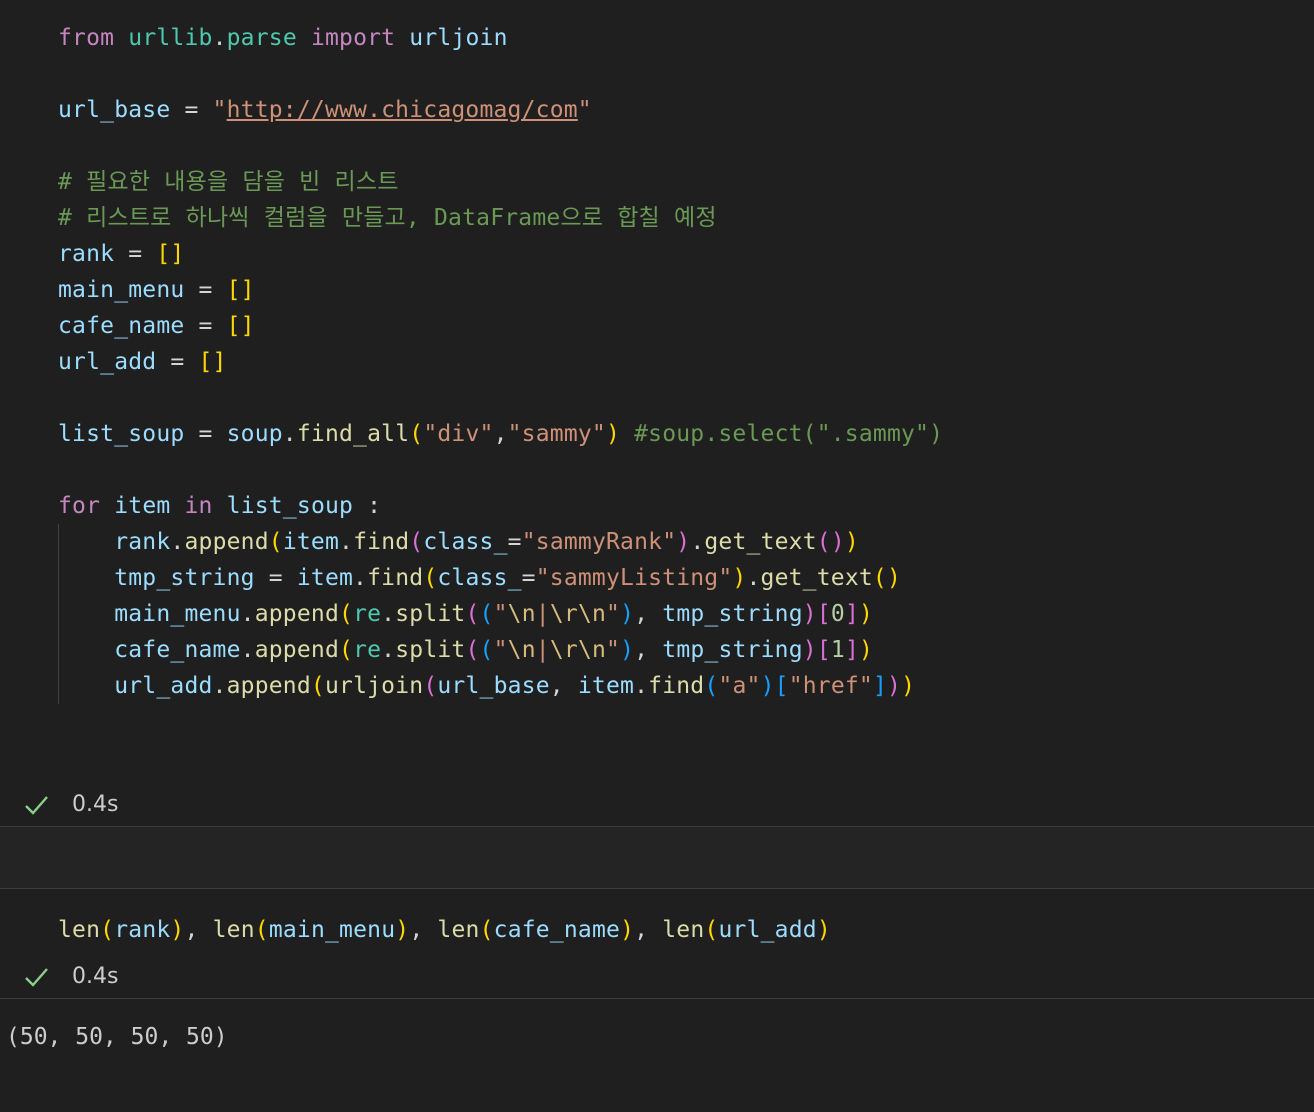 The image size is (1314, 1112). Describe the element at coordinates (283, 38) in the screenshot. I see `code-line: from urllib.parse import urljoin` at that location.